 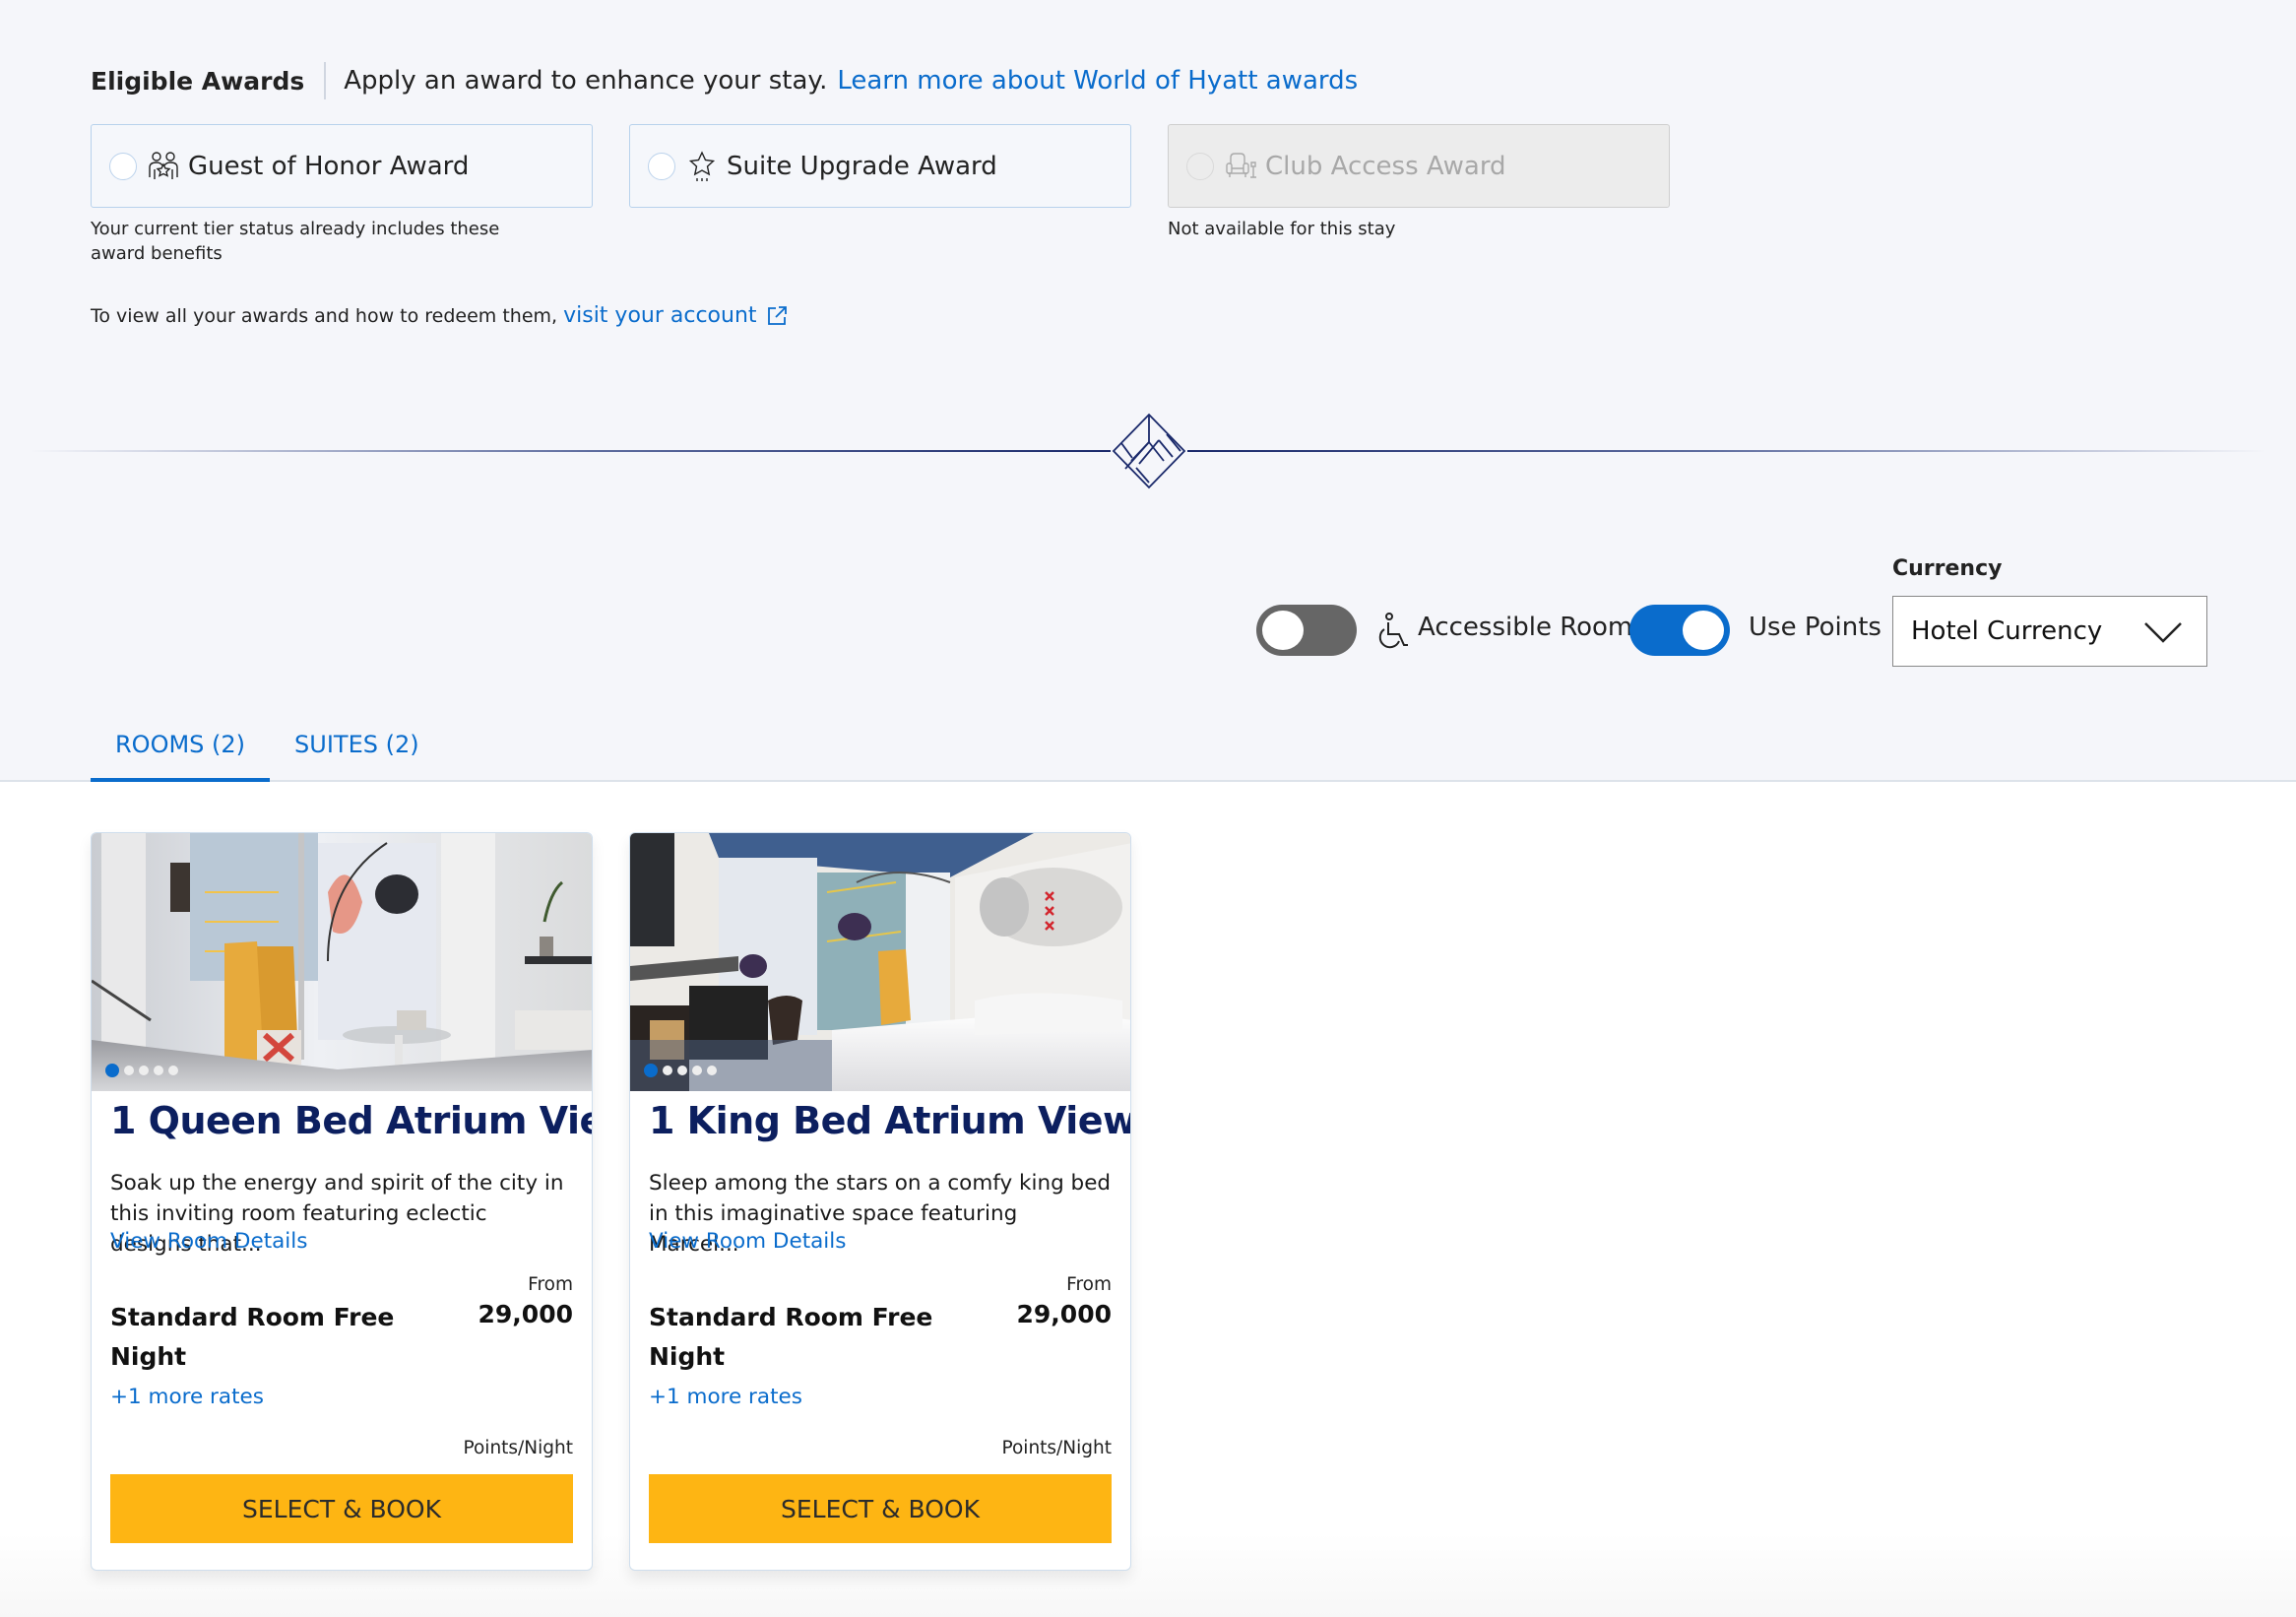 I want to click on use-points-toggle, so click(x=1679, y=630).